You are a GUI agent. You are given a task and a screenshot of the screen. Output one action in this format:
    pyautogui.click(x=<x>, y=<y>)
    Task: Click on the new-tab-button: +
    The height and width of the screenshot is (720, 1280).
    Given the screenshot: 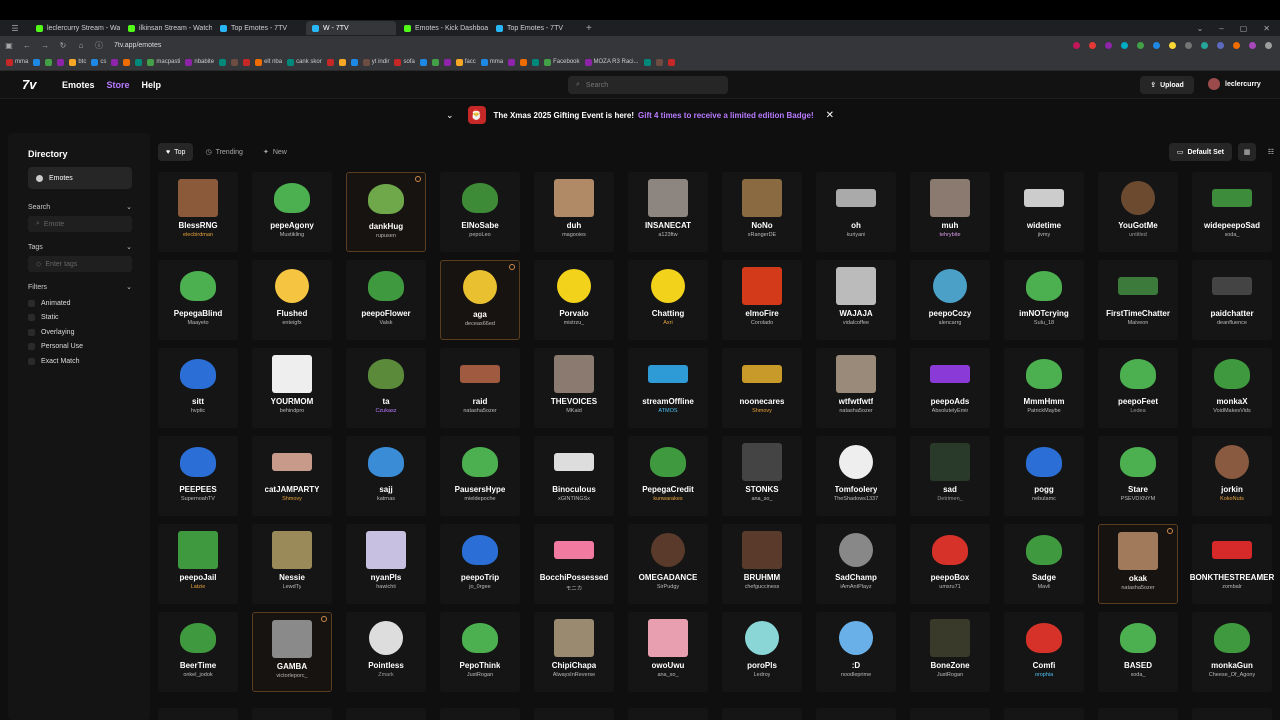 What is the action you would take?
    pyautogui.click(x=589, y=28)
    